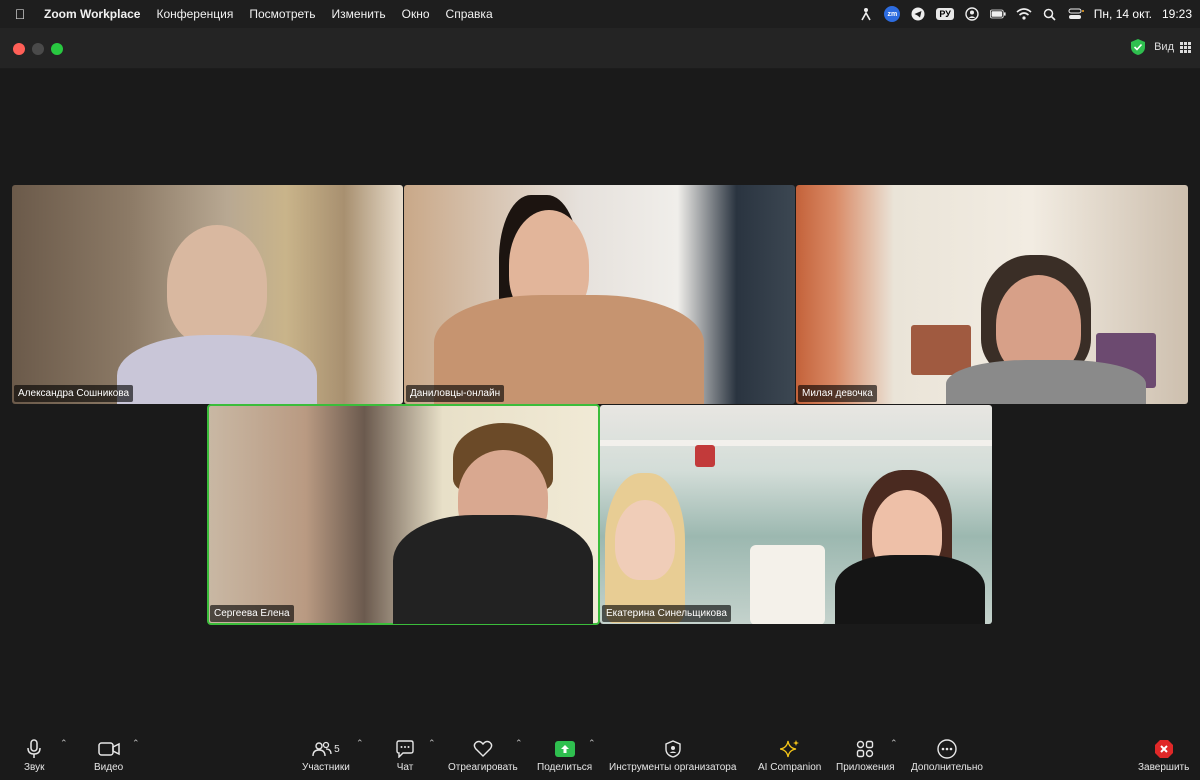 This screenshot has height=780, width=1200. Describe the element at coordinates (94, 14) in the screenshot. I see `menu-app-name: Zoom Workplace` at that location.